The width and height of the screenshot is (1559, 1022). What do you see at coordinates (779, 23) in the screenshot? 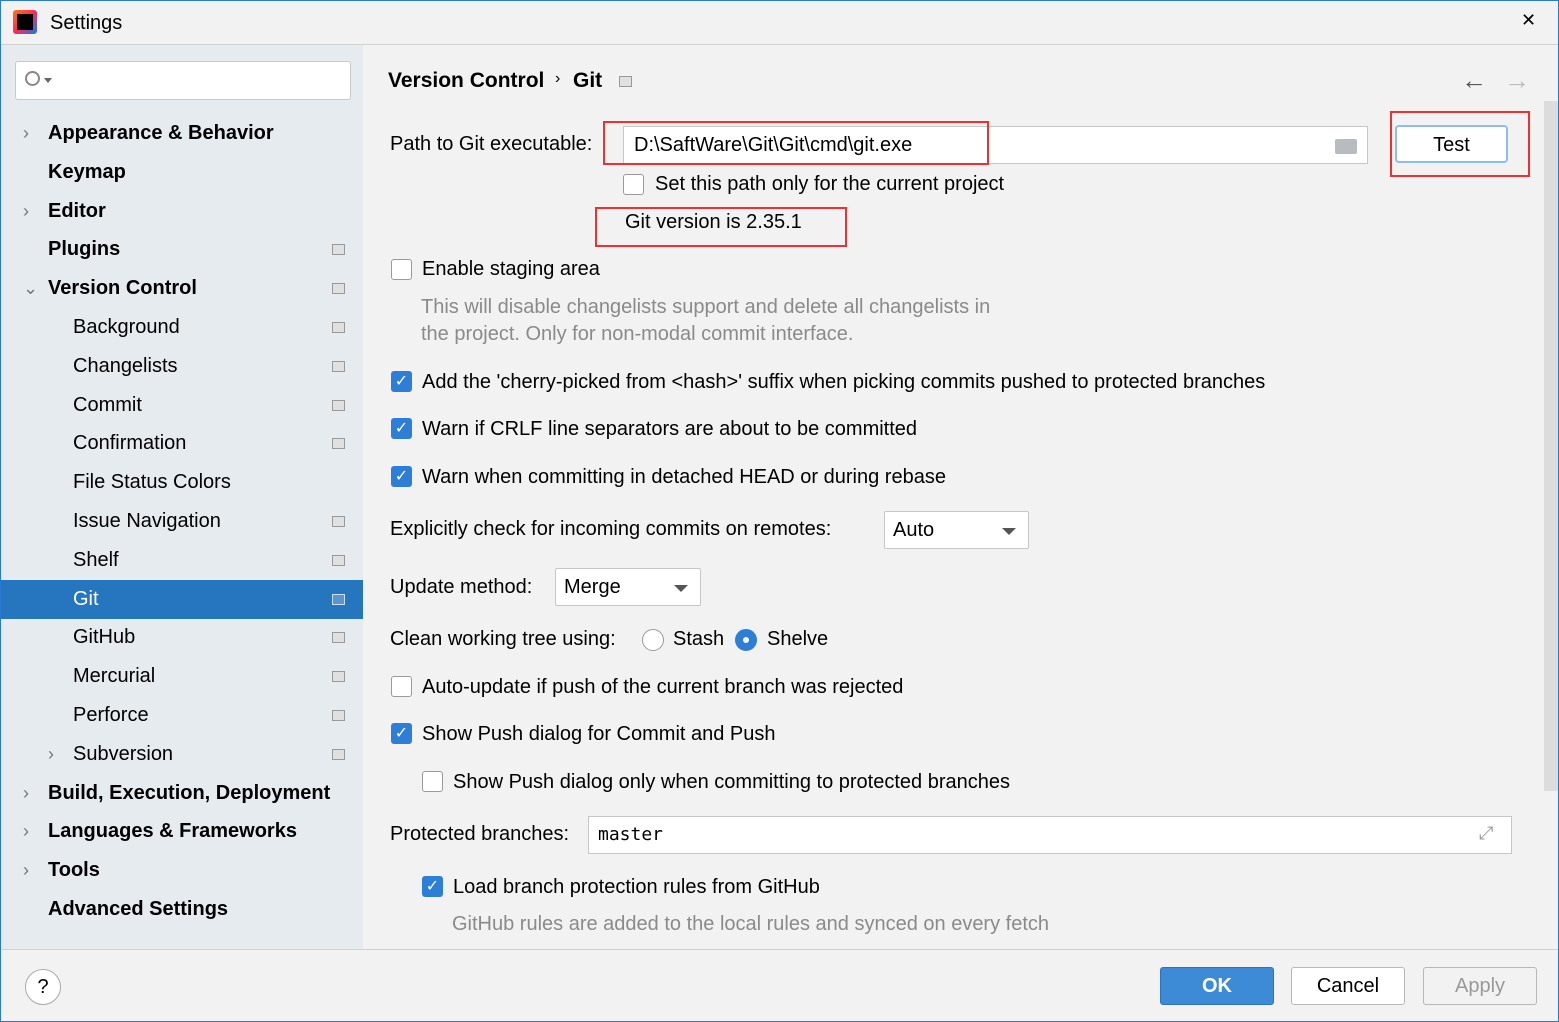
I see `title-bar: Settings ✕` at bounding box center [779, 23].